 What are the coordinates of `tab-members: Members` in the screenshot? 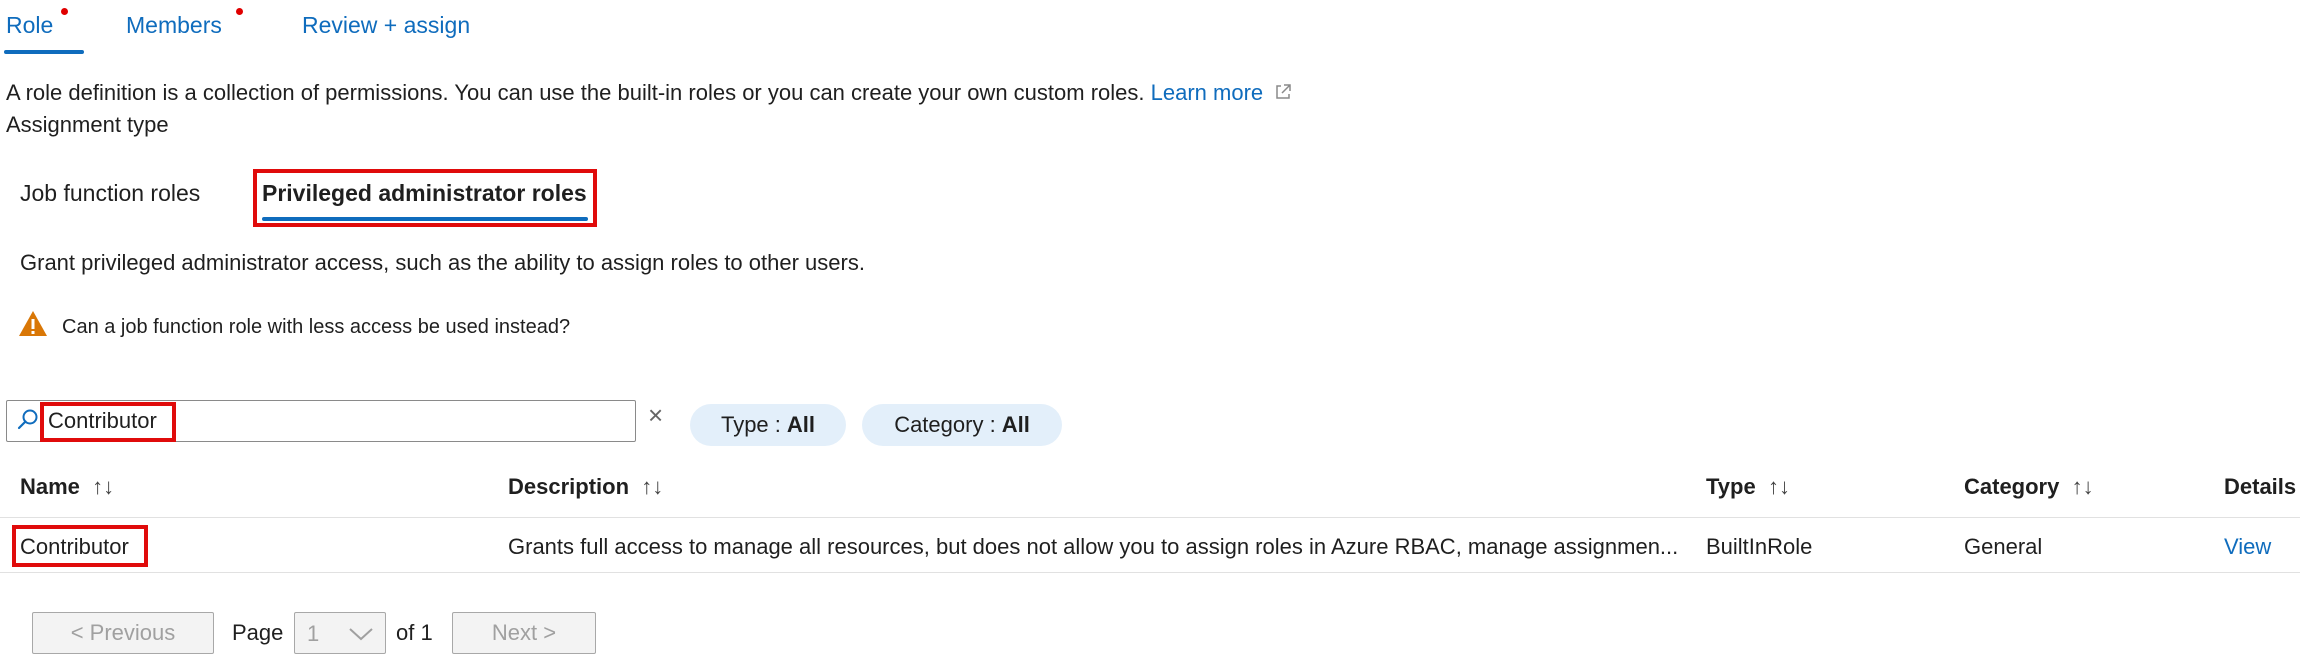 It's located at (174, 25).